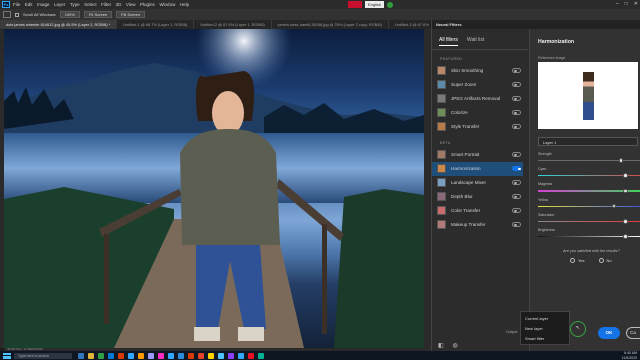 The height and width of the screenshot is (360, 640). What do you see at coordinates (477, 168) in the screenshot?
I see `filter-item: Harmonization` at bounding box center [477, 168].